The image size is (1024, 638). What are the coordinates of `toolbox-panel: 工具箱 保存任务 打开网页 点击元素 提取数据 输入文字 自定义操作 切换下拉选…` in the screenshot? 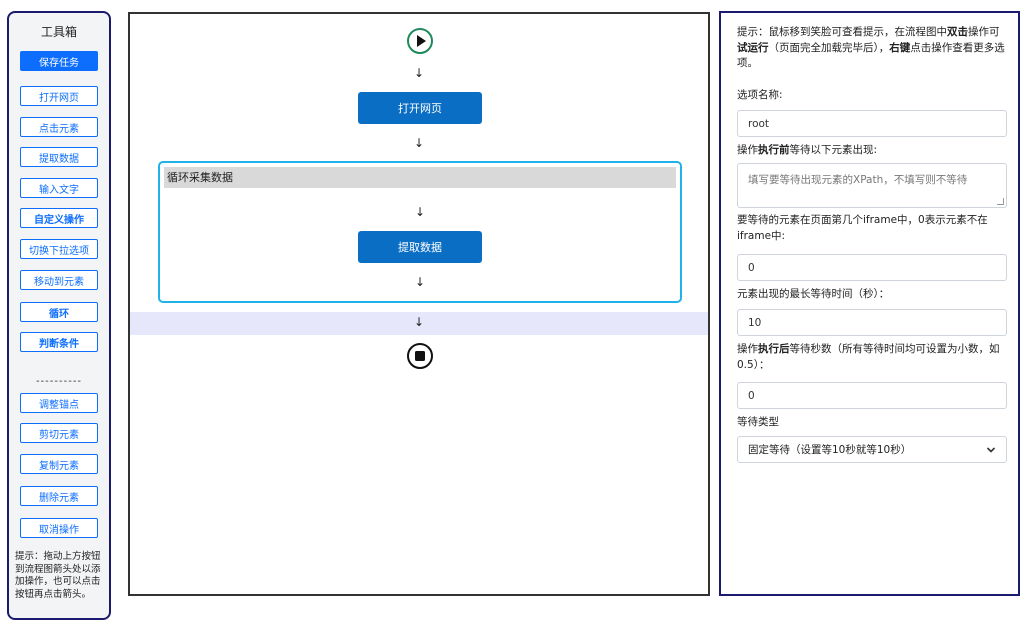 It's located at (59, 315).